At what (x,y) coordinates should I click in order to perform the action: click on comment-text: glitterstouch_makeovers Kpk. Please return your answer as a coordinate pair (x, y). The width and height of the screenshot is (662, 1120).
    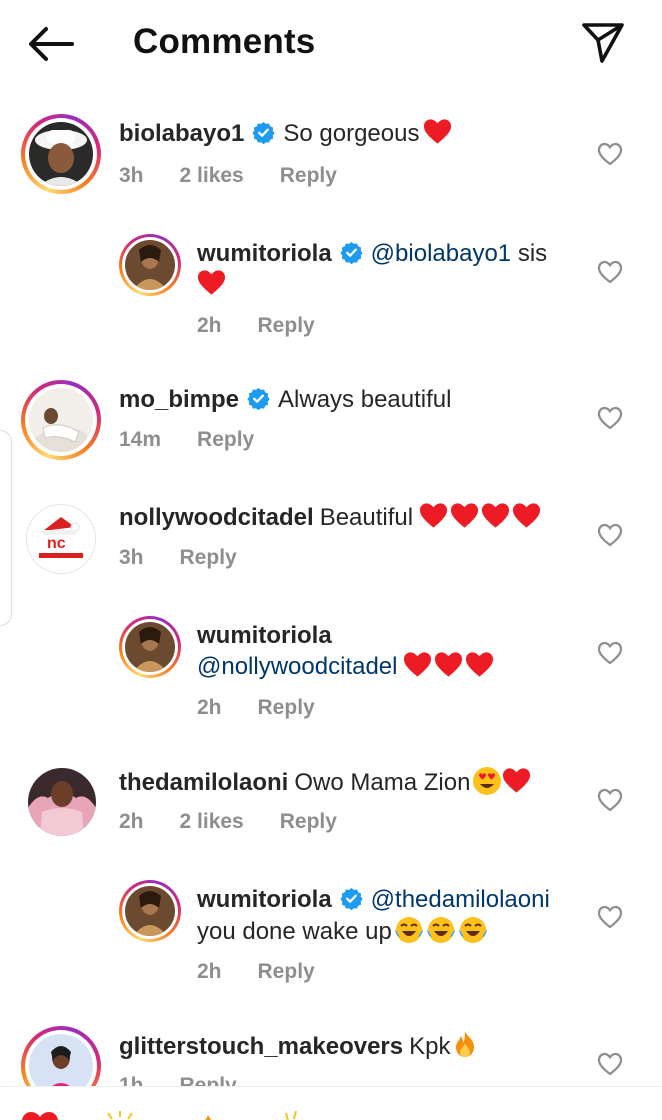
    Looking at the image, I should click on (298, 1046).